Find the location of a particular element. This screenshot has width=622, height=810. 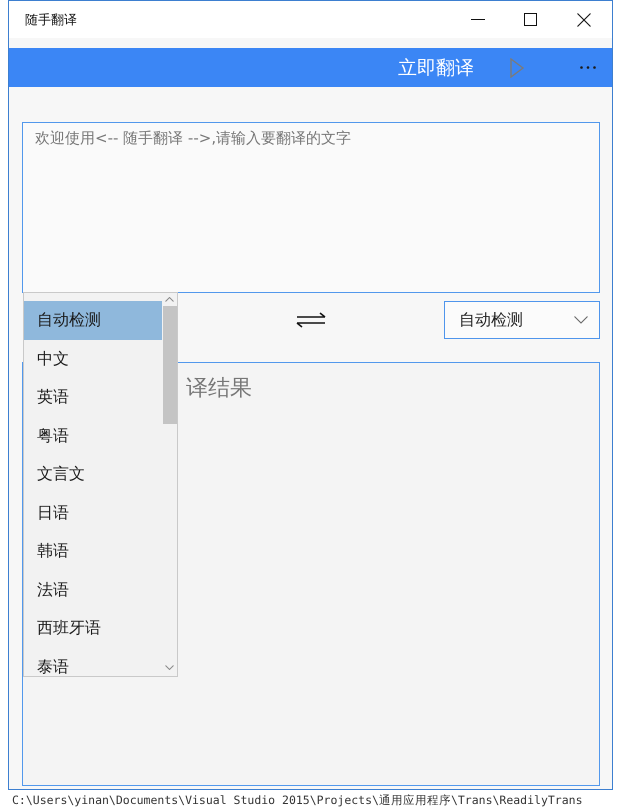

dropdown-item: 自动检测 is located at coordinates (93, 320).